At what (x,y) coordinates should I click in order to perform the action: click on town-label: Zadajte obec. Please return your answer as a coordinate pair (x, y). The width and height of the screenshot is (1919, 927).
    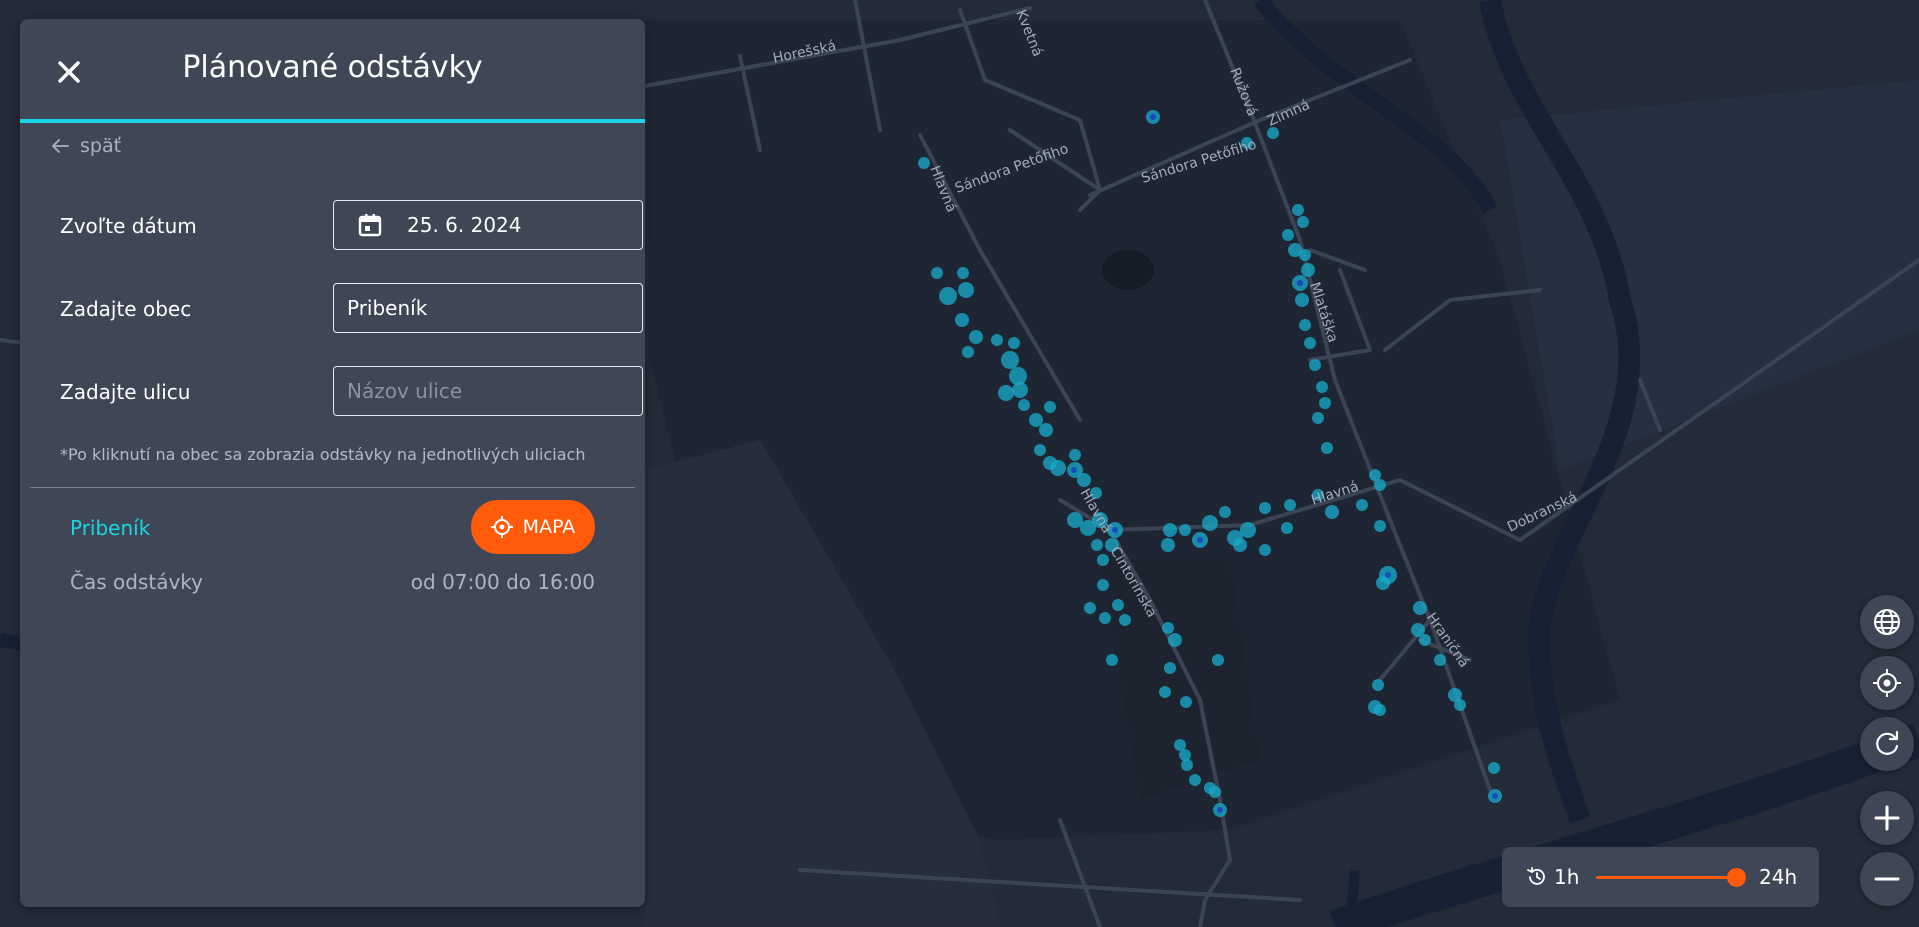
    Looking at the image, I should click on (126, 309).